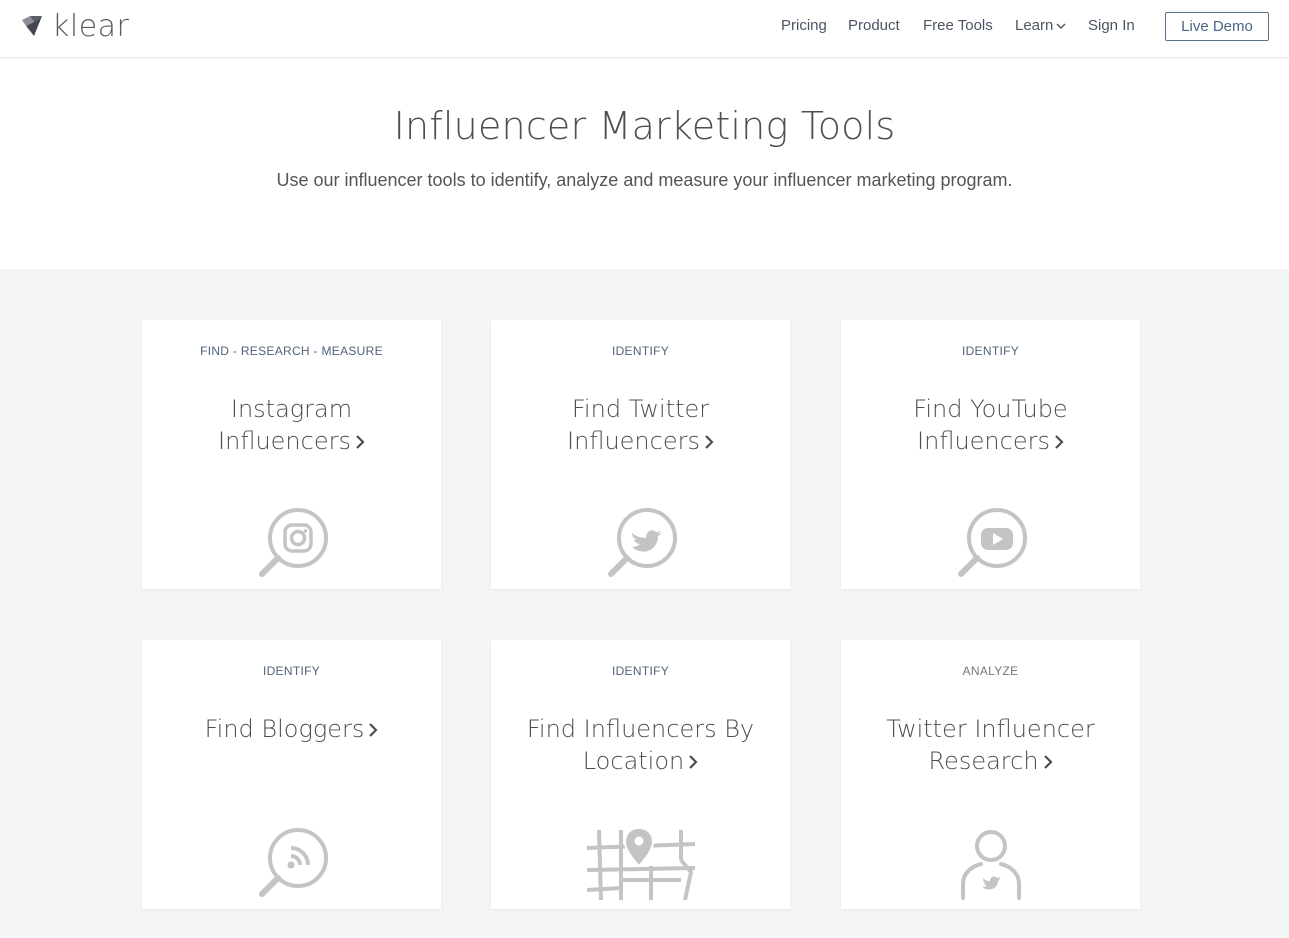 This screenshot has height=938, width=1289. Describe the element at coordinates (958, 25) in the screenshot. I see `nav-free-tools: Free Tools` at that location.